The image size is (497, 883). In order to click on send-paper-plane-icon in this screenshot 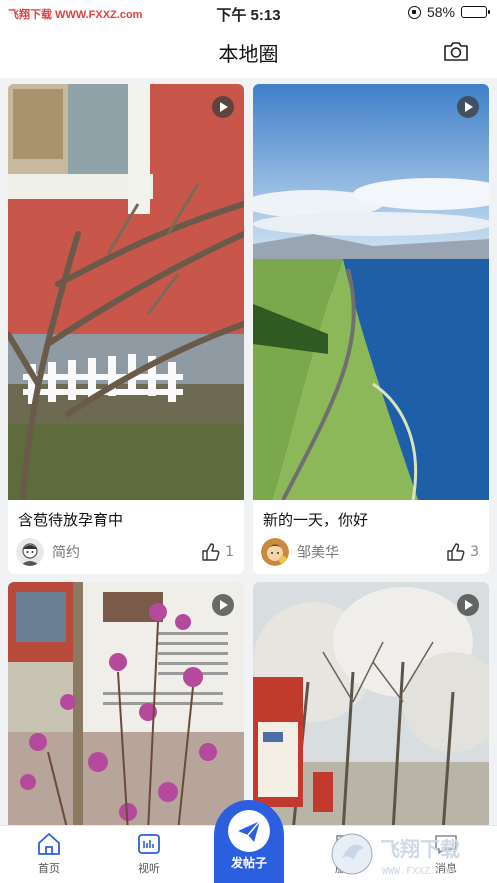, I will do `click(249, 831)`.